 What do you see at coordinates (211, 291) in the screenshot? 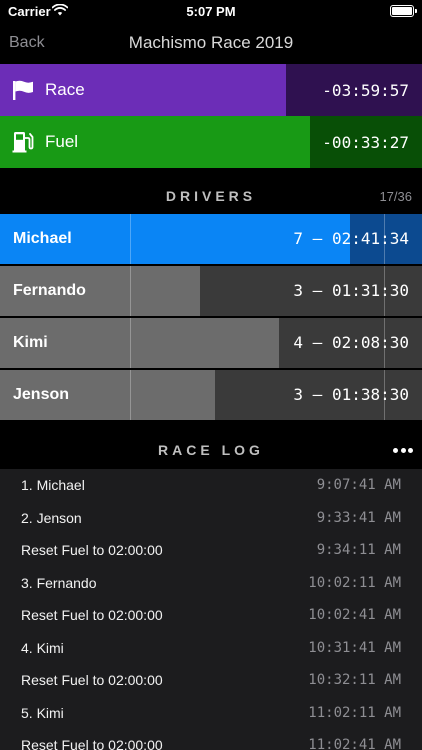
I see `driver-row-fernando: Fernando 3 — 01:31:30` at bounding box center [211, 291].